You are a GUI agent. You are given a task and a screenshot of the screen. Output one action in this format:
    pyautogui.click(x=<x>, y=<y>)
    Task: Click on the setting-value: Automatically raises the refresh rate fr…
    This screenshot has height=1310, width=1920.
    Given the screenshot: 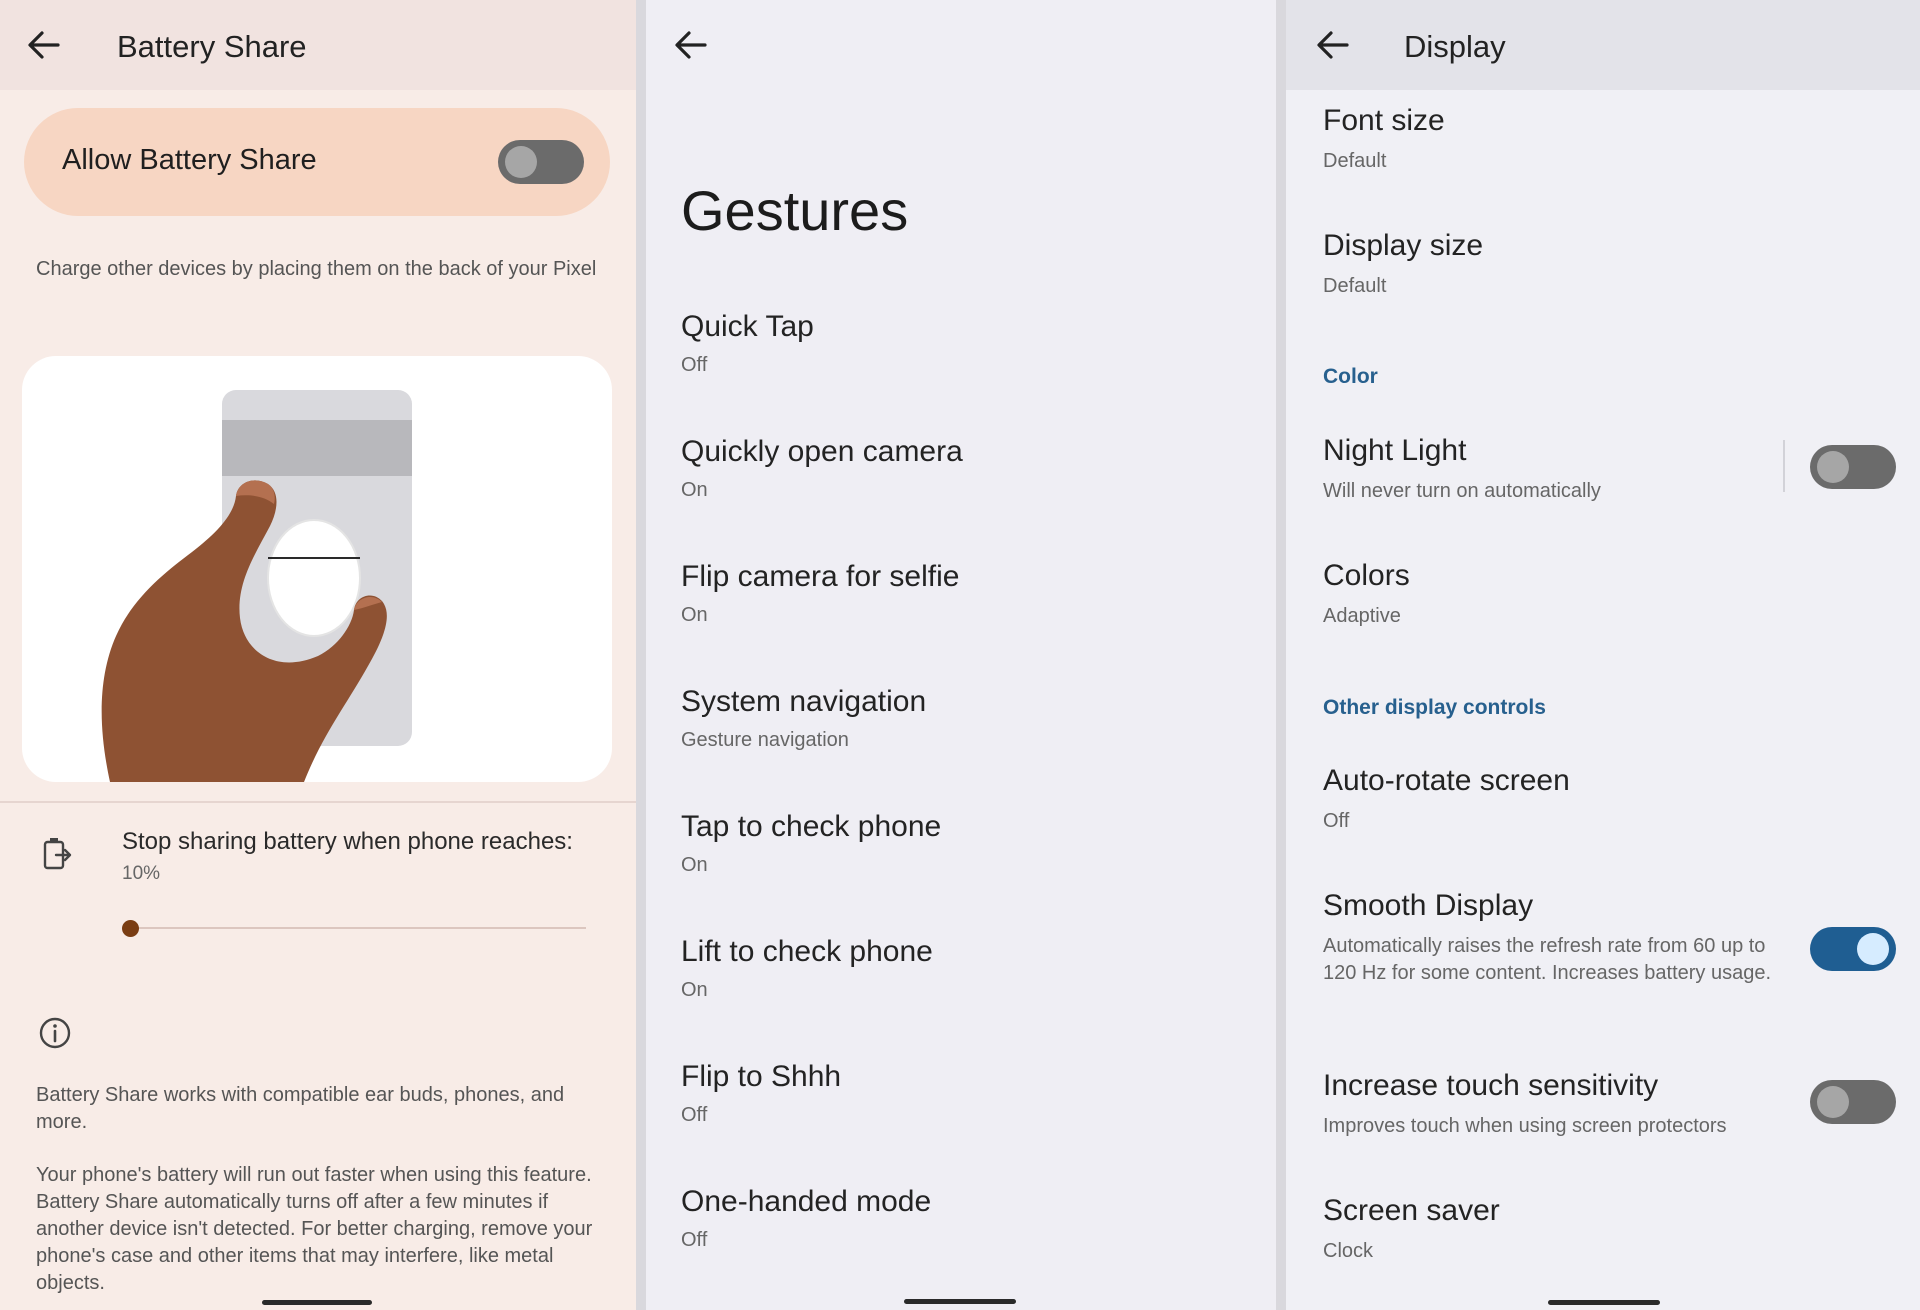 What is the action you would take?
    pyautogui.click(x=1547, y=959)
    